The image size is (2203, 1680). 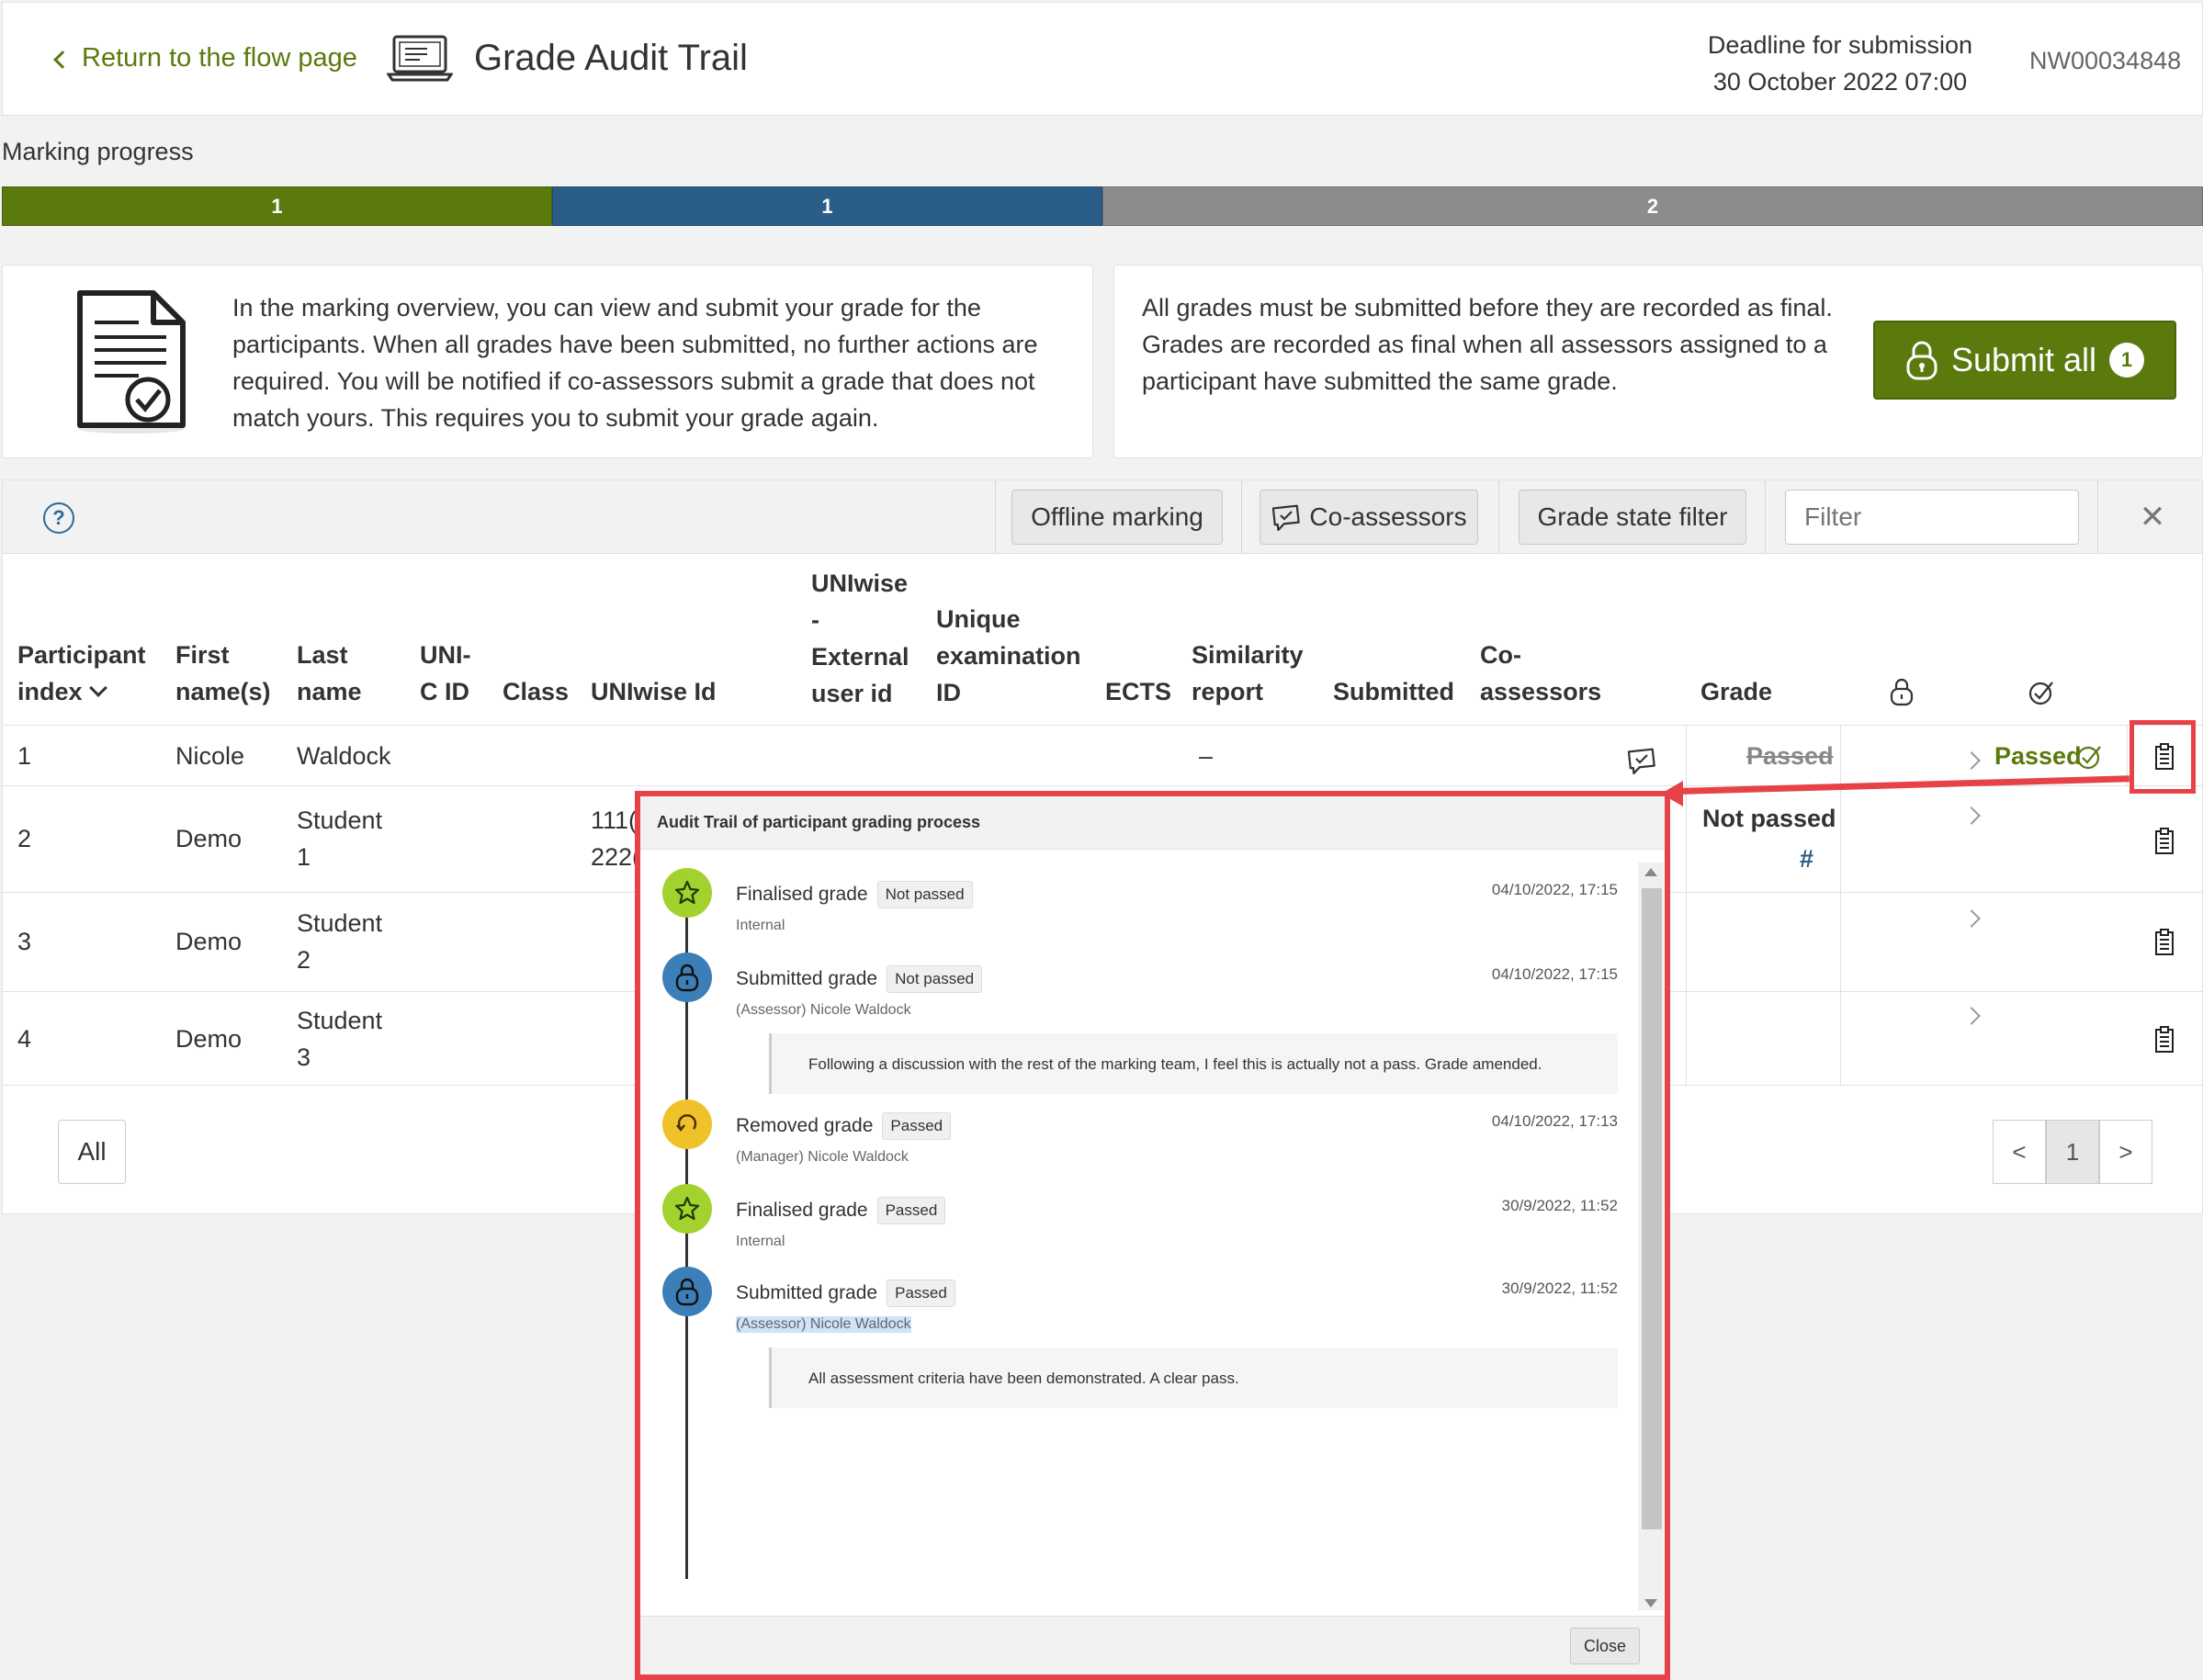 I want to click on progress-segment: 2, so click(x=1653, y=206).